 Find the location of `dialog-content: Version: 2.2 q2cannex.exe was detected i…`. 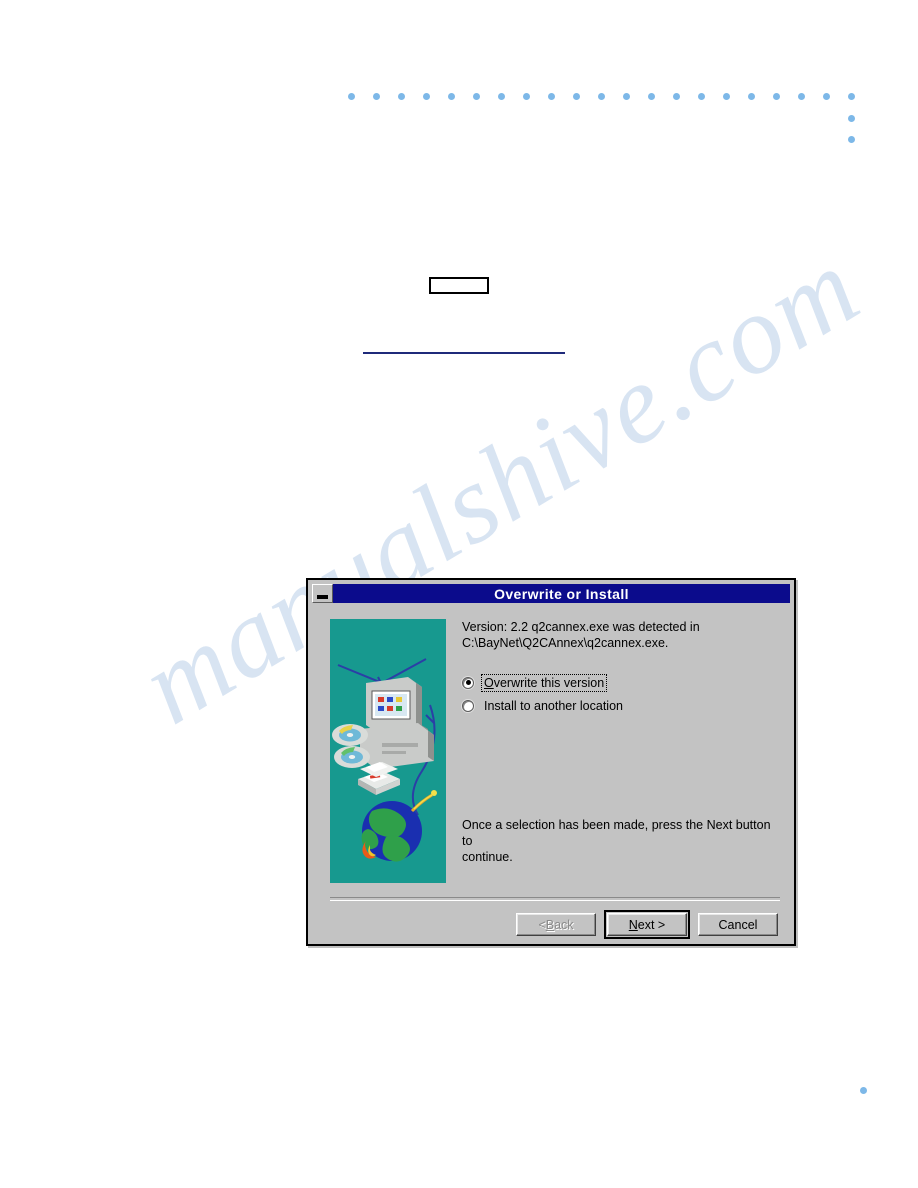

dialog-content: Version: 2.2 q2cannex.exe was detected i… is located at coordinates (621, 669).